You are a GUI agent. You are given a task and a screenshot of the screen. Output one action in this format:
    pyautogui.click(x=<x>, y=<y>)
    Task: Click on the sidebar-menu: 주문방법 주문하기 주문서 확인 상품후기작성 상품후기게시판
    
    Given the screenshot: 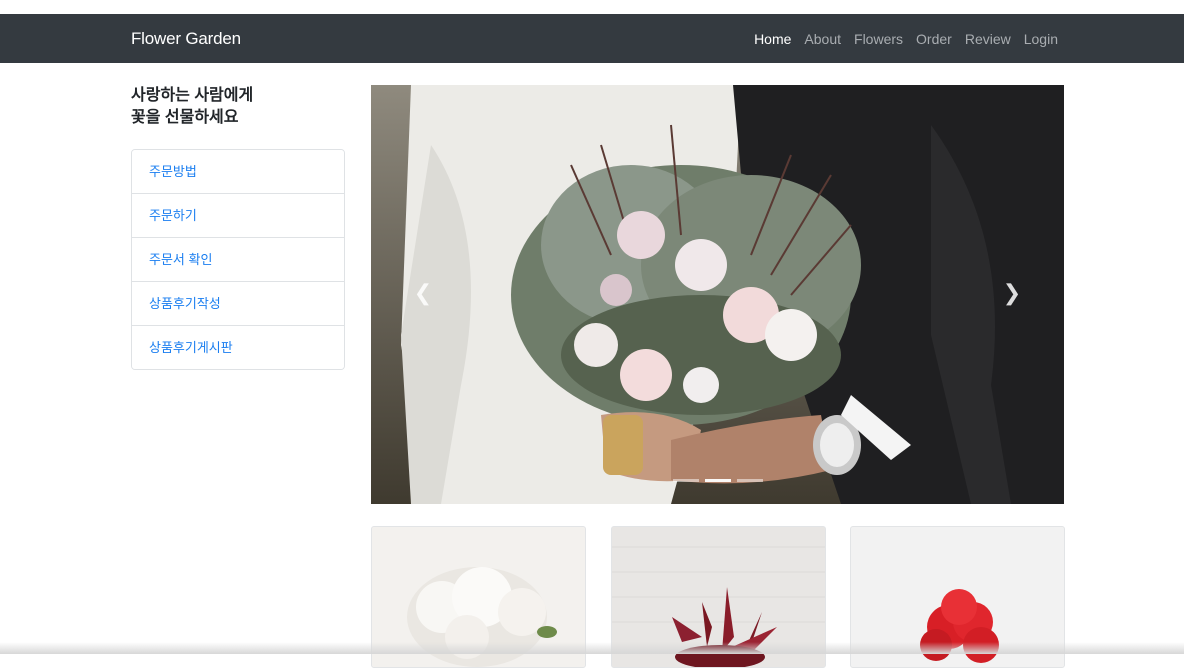 What is the action you would take?
    pyautogui.click(x=238, y=259)
    